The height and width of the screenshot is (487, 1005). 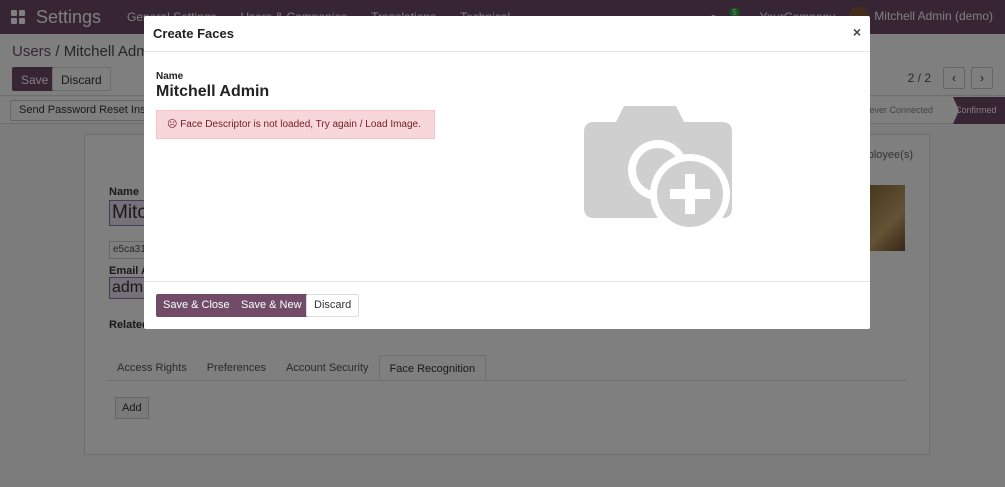 I want to click on face-name-label: Name, so click(x=170, y=76).